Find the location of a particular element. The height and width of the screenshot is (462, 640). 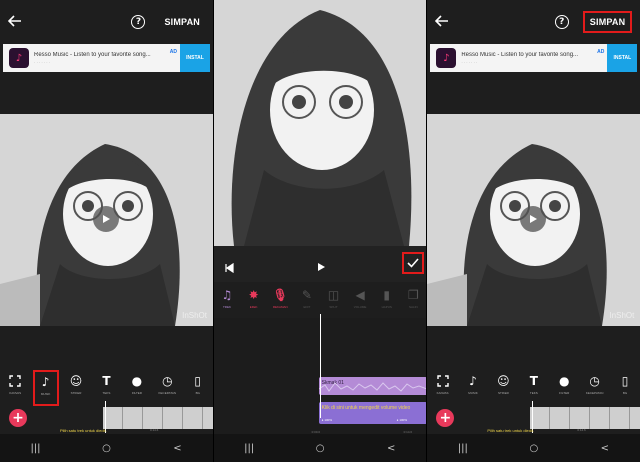

tool-copy: ❐ SALIN is located at coordinates (413, 301).